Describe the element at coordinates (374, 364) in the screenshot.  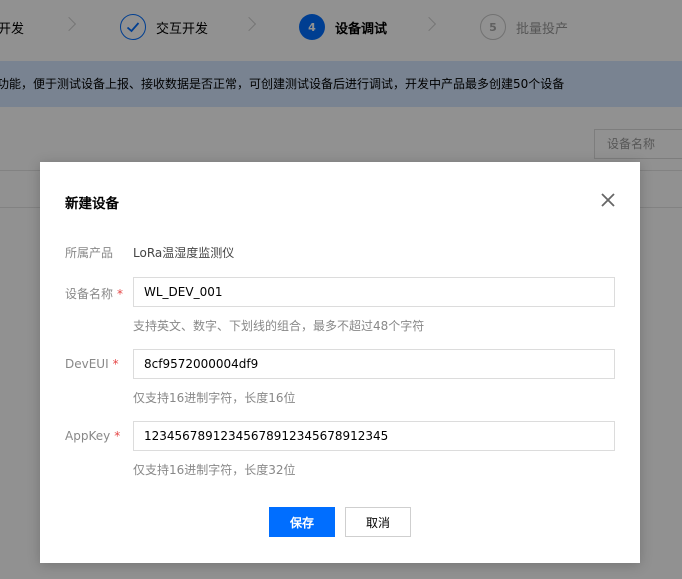
I see `dev-eui-input` at that location.